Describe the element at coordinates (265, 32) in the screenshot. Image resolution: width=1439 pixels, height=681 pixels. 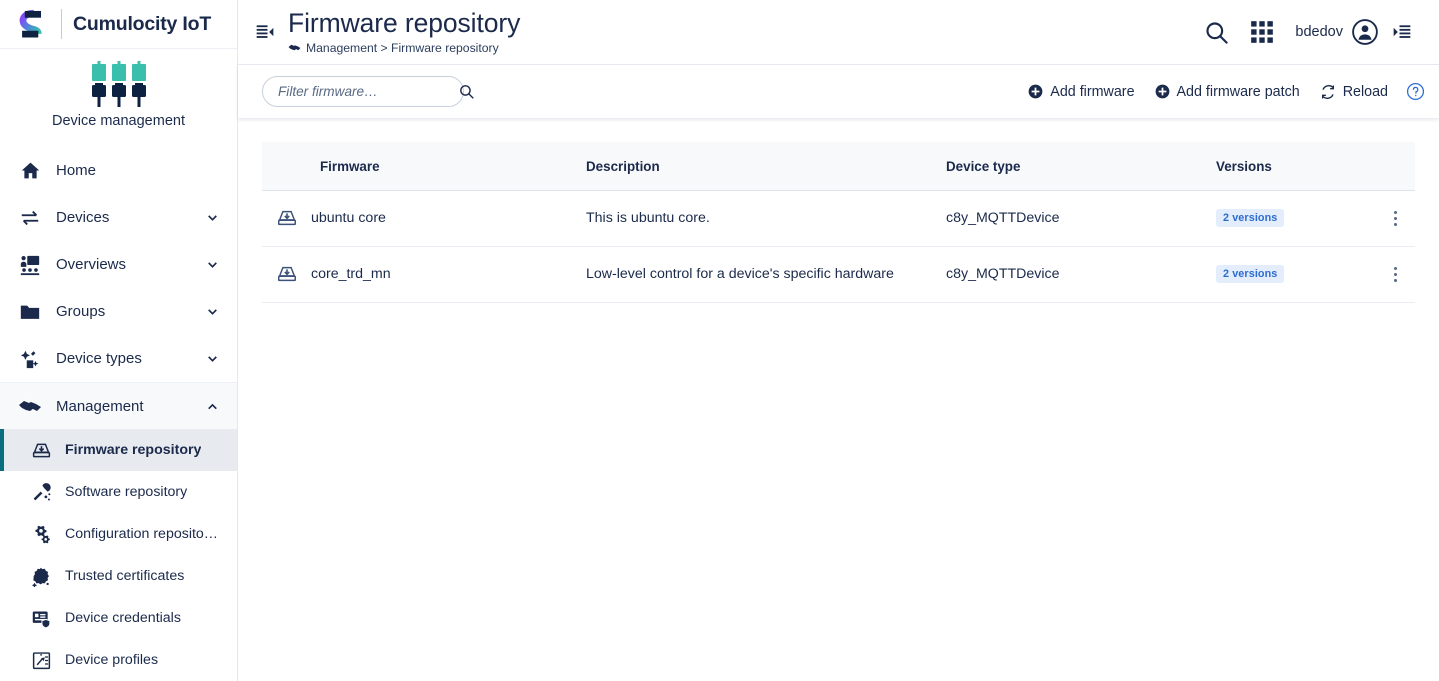
I see `collapse-sidebar-icon` at that location.